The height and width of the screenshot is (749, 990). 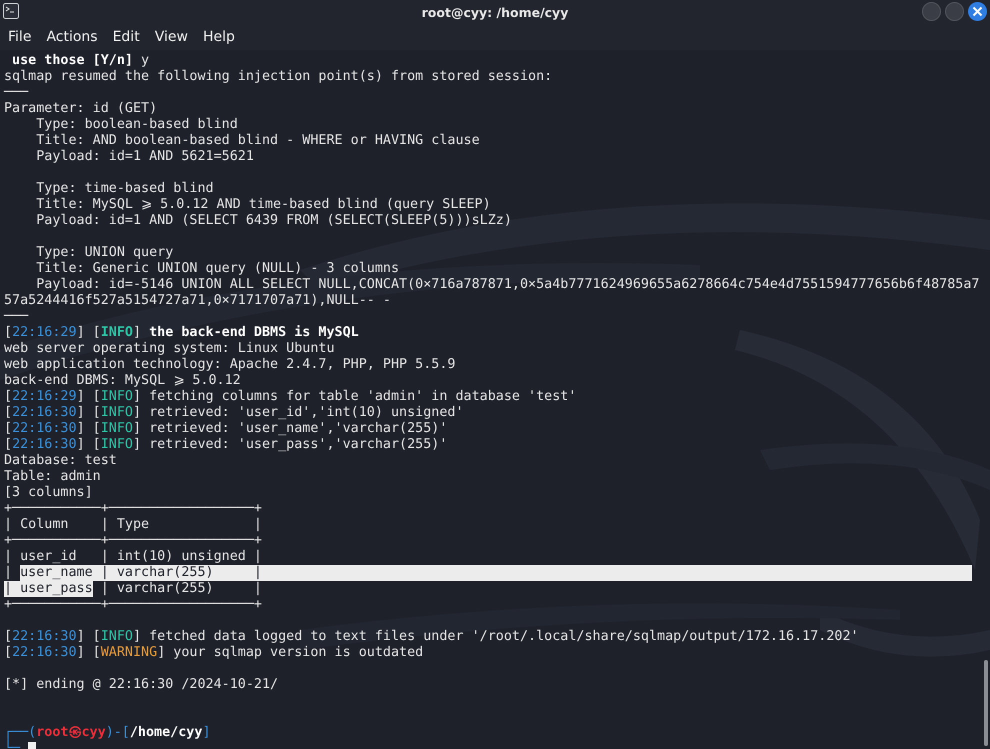 I want to click on terminal-line: [22:16:29] [INFO] the back-end DBMS is MySQL, so click(x=181, y=333).